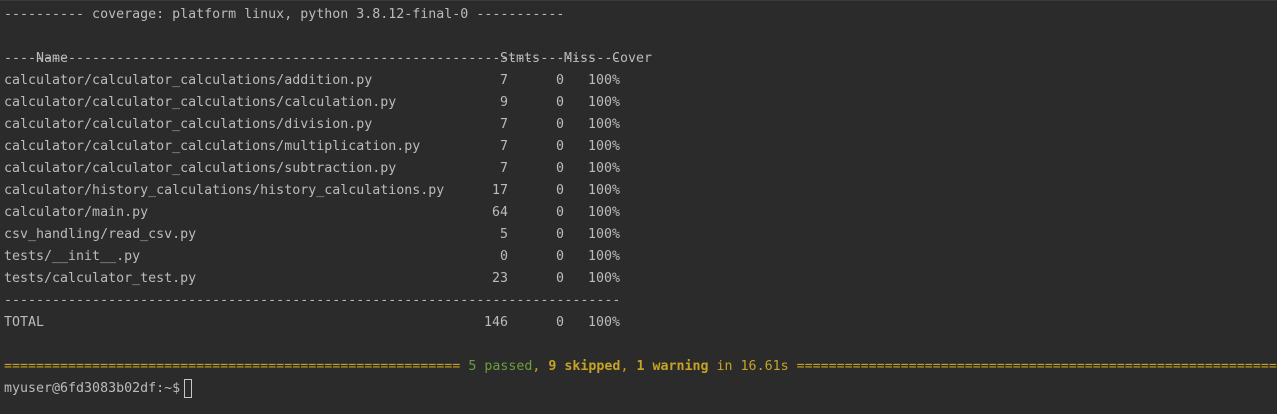 This screenshot has height=414, width=1277. Describe the element at coordinates (500, 366) in the screenshot. I see `passed-count: 5 passed` at that location.